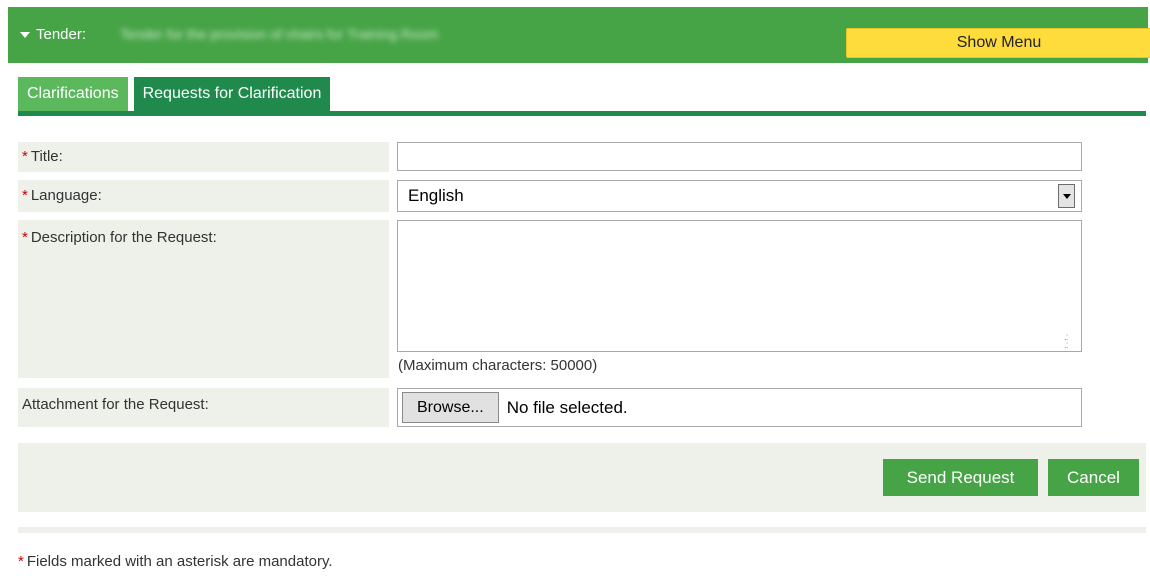  What do you see at coordinates (998, 43) in the screenshot?
I see `show-menu-button: Show Menu` at bounding box center [998, 43].